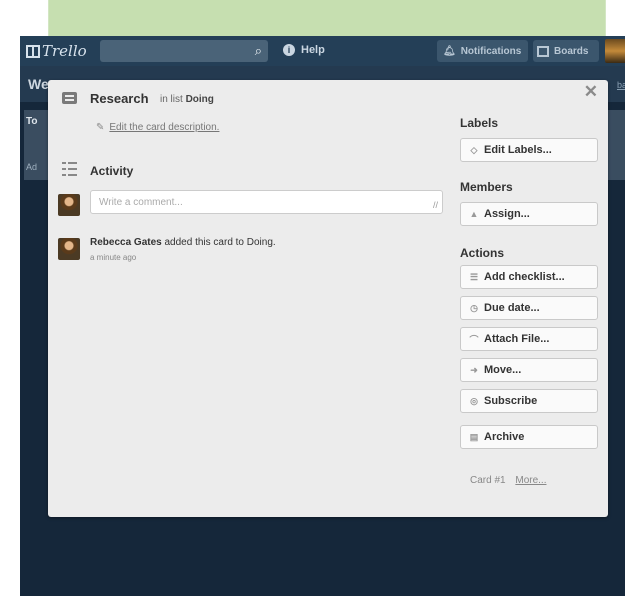 This screenshot has height=596, width=625. What do you see at coordinates (171, 99) in the screenshot?
I see `in-list-prefix: in list` at bounding box center [171, 99].